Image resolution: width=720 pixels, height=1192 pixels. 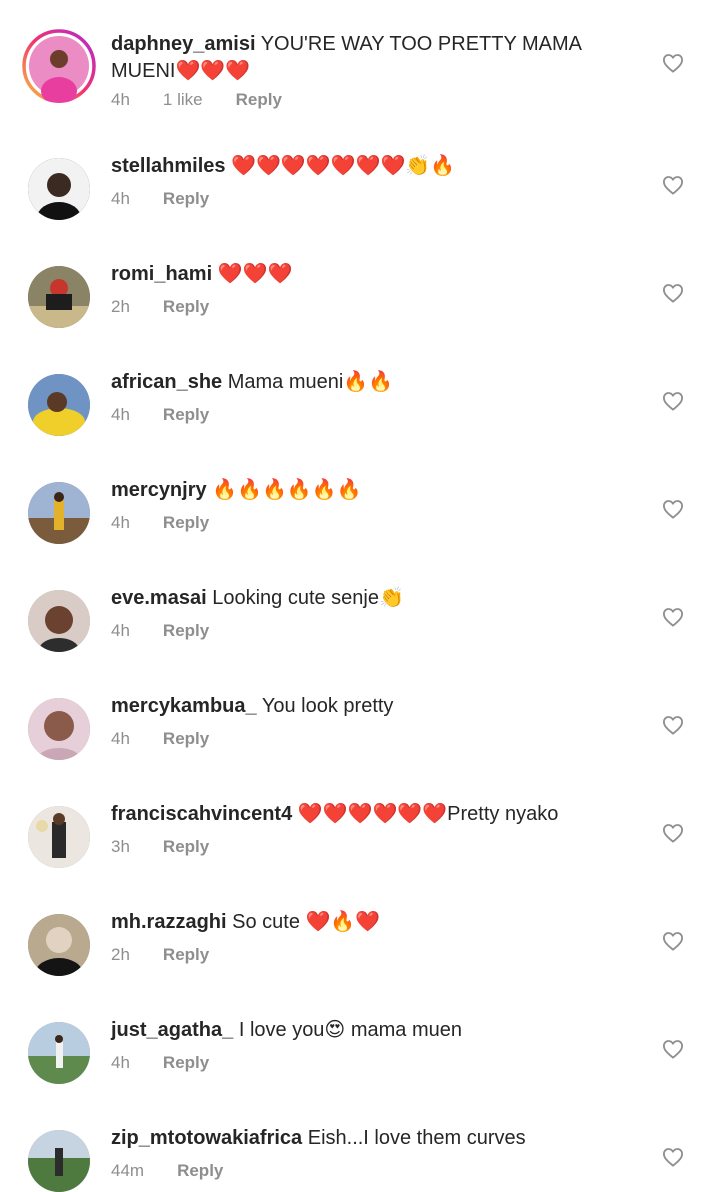 I want to click on comment-time: 3h, so click(x=120, y=846).